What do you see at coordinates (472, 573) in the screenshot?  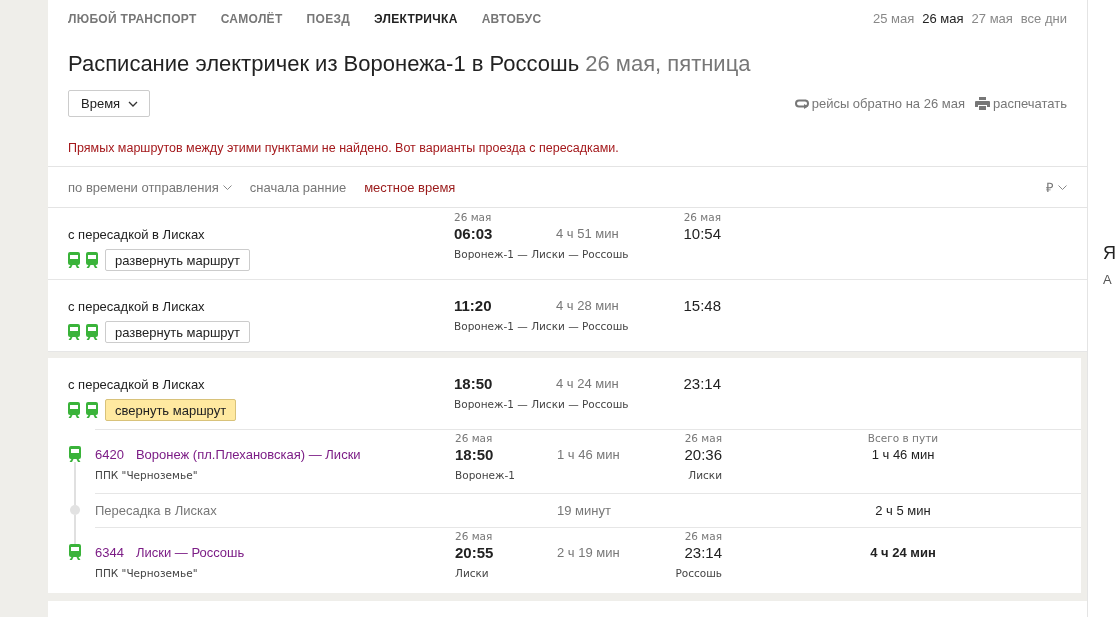 I see `departure-station: Лиски` at bounding box center [472, 573].